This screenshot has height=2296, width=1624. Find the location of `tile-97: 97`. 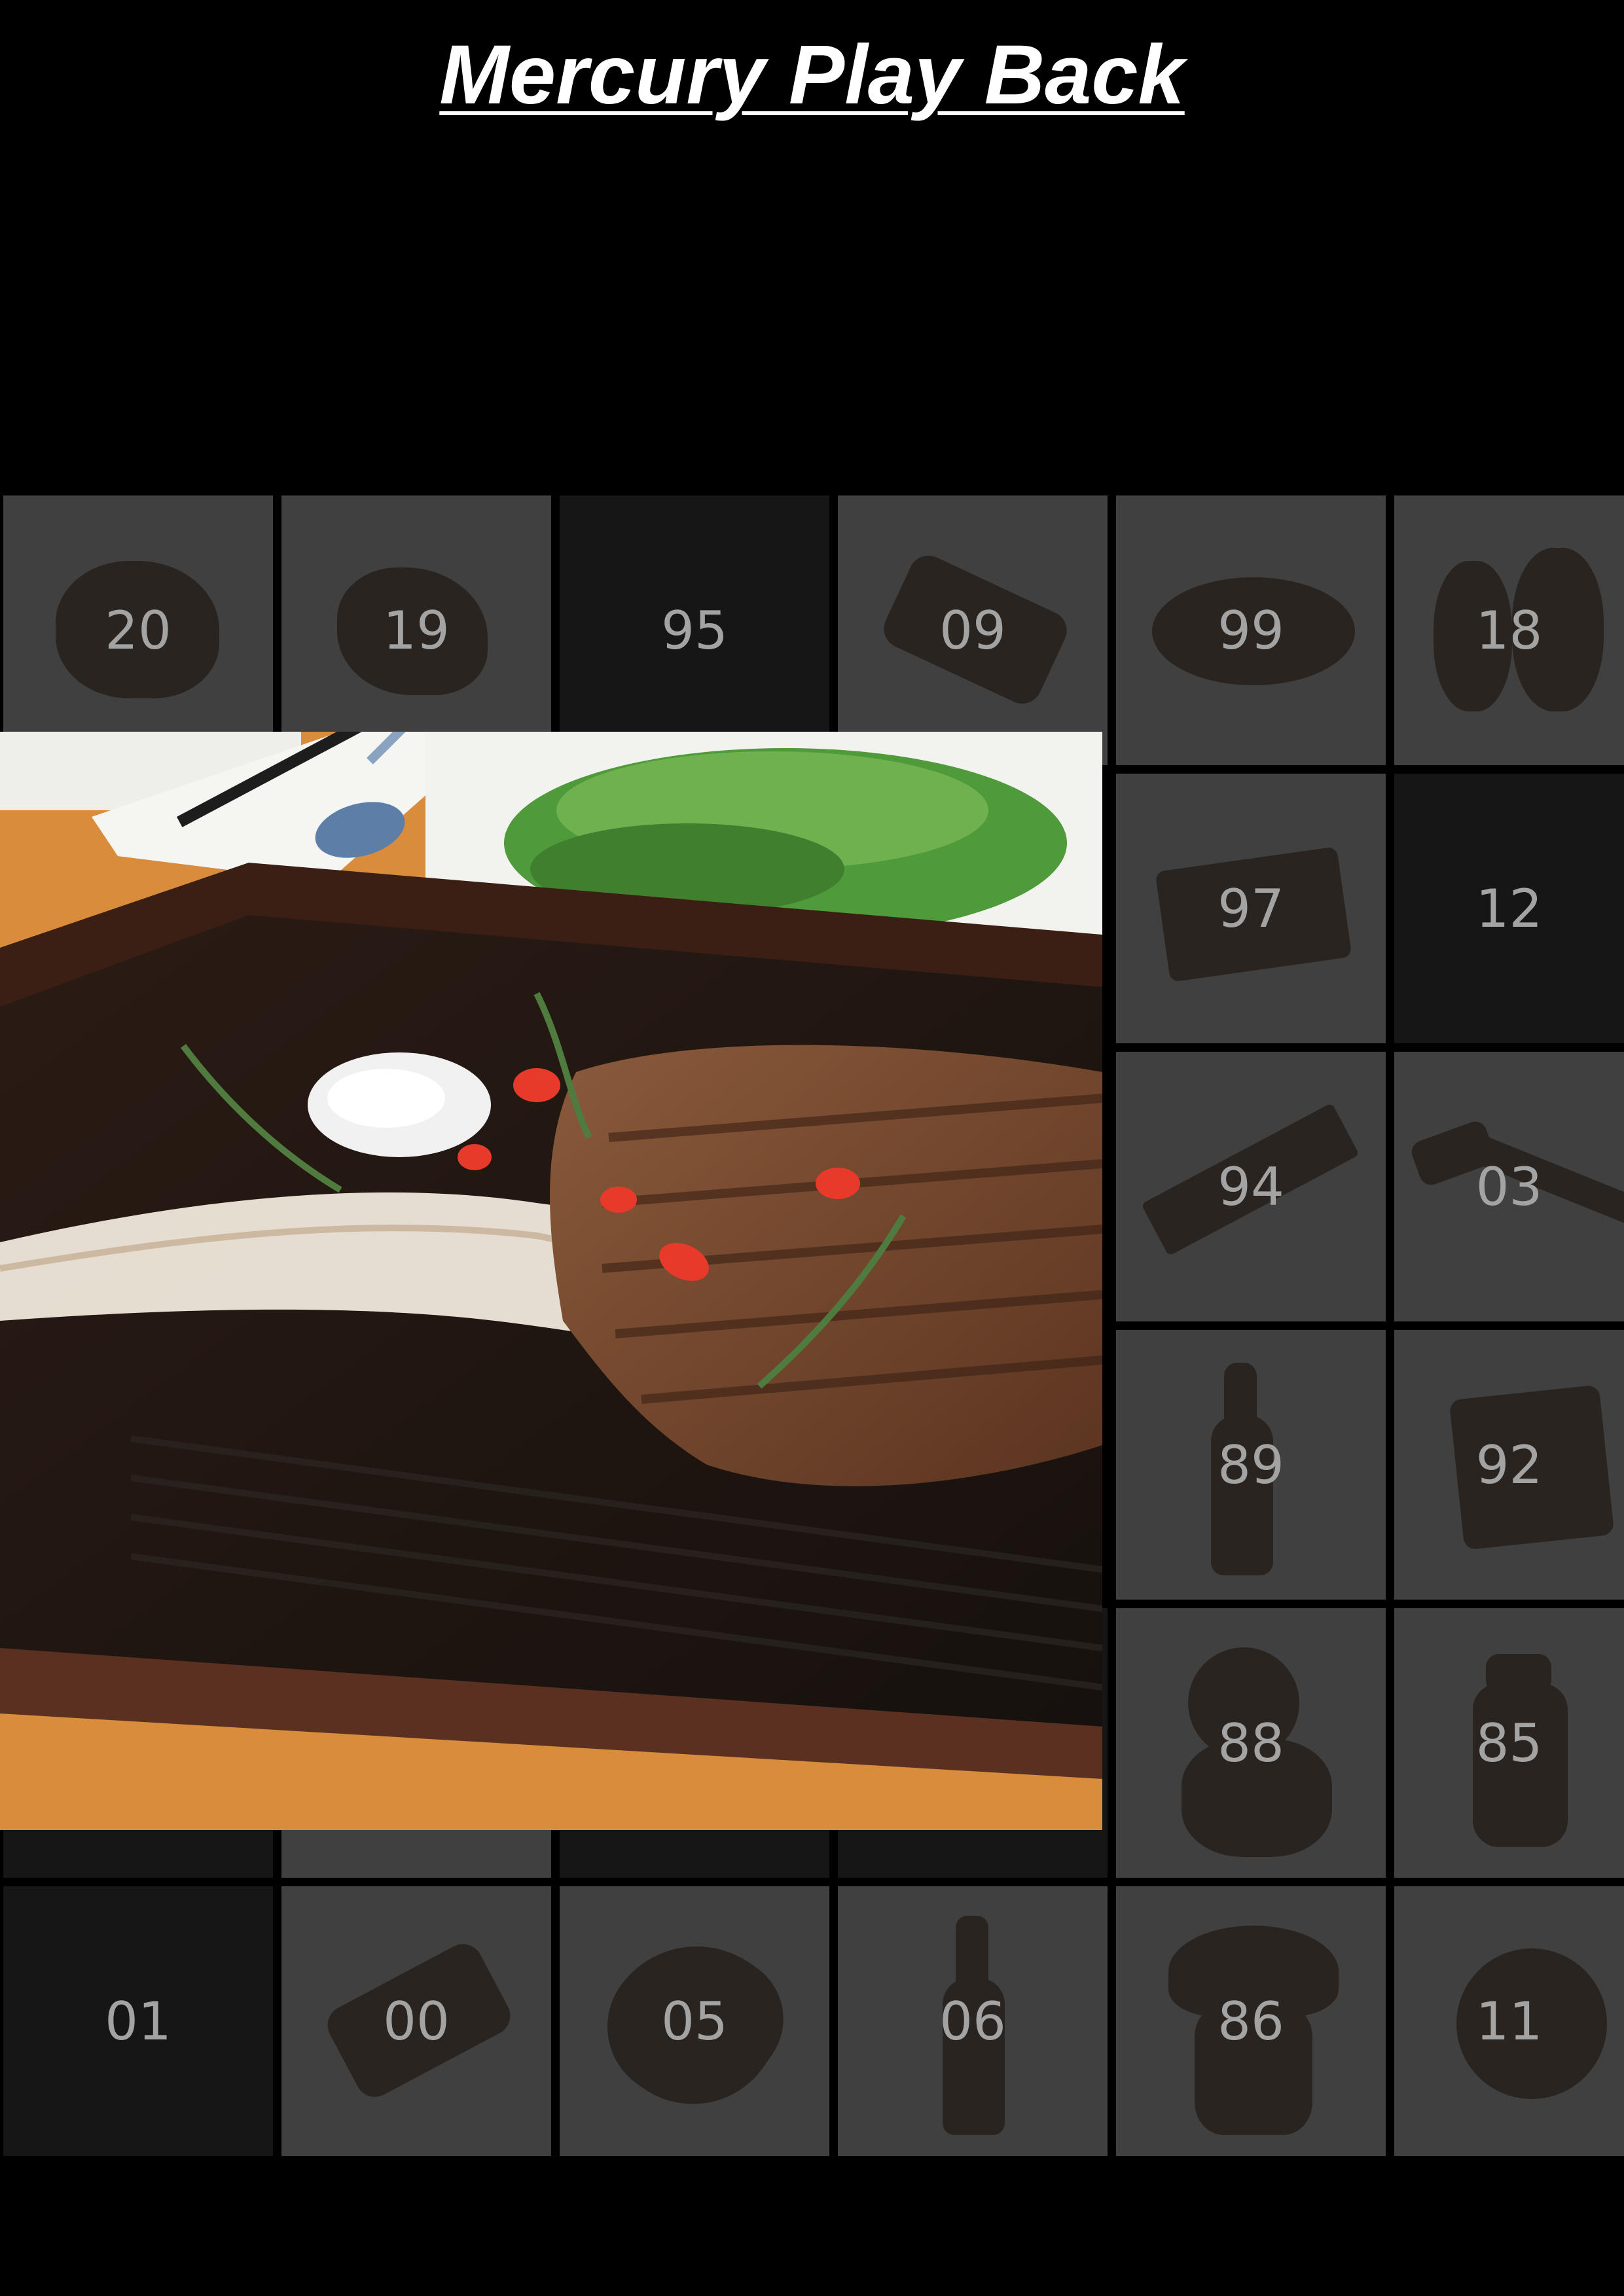

tile-97: 97 is located at coordinates (1251, 908).